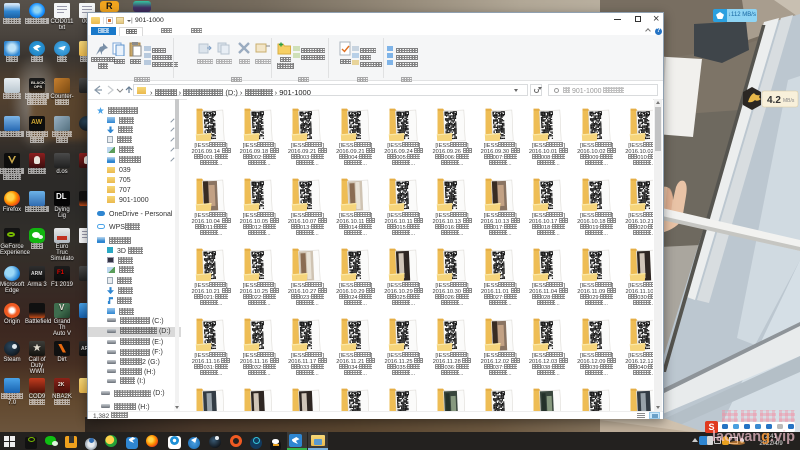 The image size is (800, 450). I want to click on svg-text: MB/s, so click(789, 101).